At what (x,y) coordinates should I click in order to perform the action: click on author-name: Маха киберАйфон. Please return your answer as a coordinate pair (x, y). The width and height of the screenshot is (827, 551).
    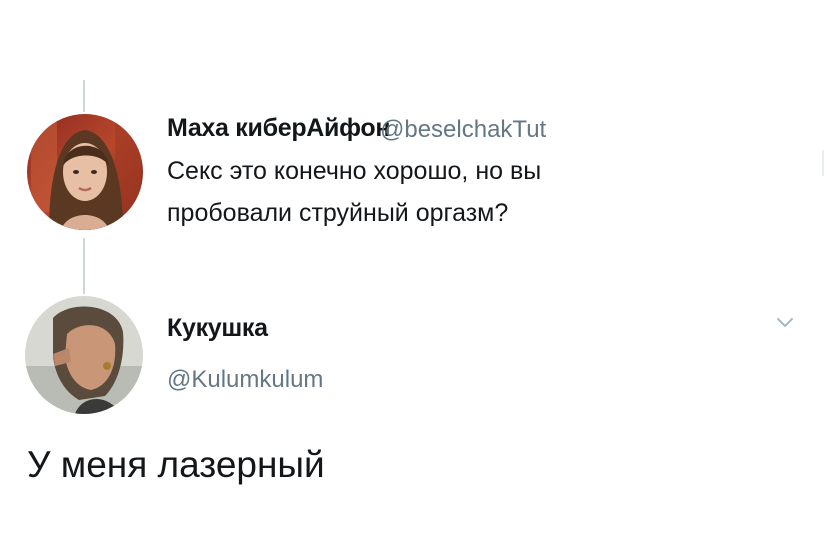
    Looking at the image, I should click on (278, 128).